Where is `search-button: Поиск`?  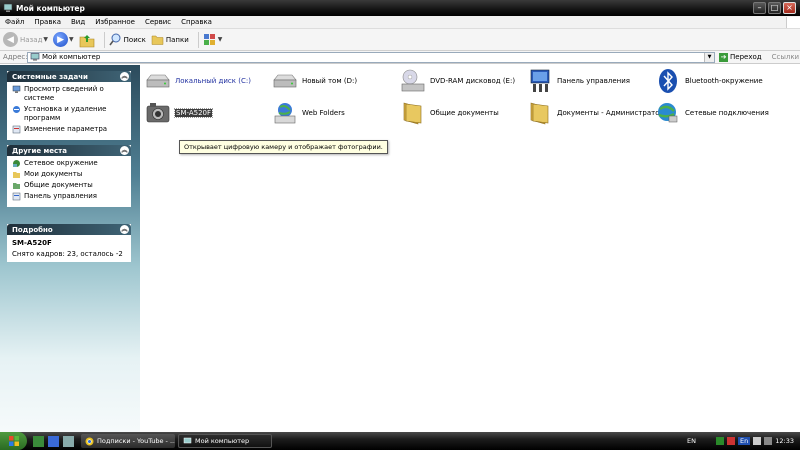
search-button: Поиск is located at coordinates (127, 39).